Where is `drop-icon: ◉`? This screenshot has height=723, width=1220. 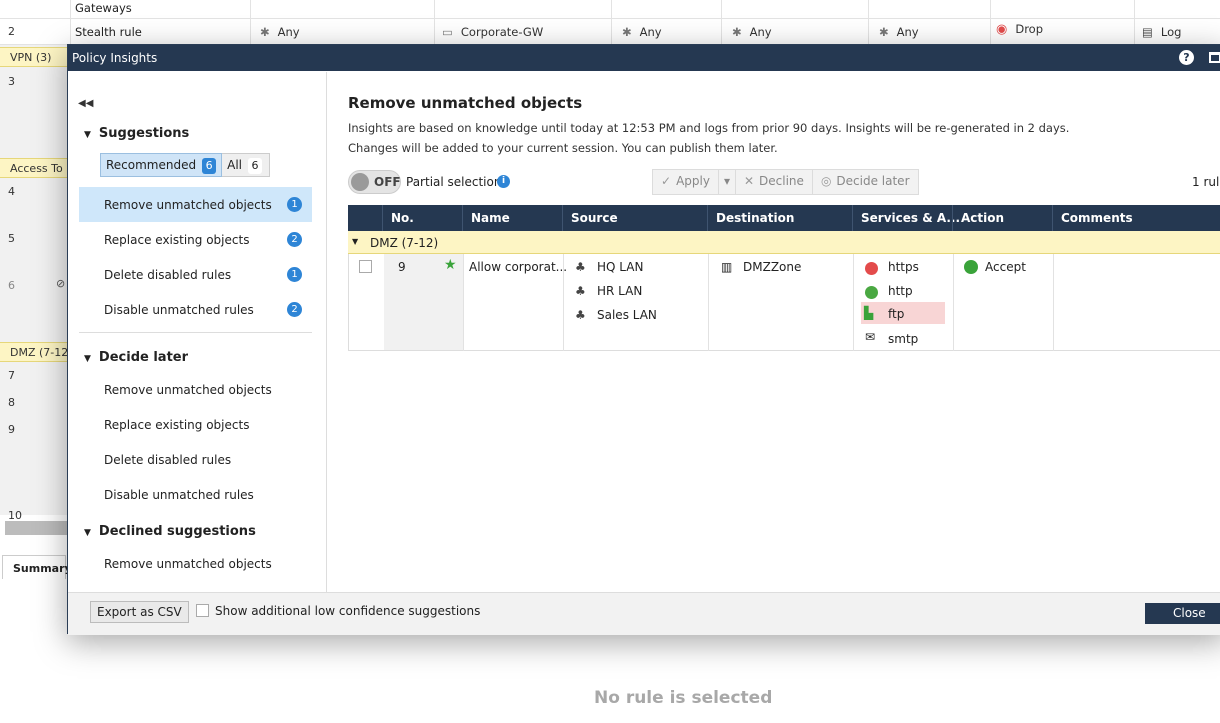
drop-icon: ◉ is located at coordinates (1002, 29).